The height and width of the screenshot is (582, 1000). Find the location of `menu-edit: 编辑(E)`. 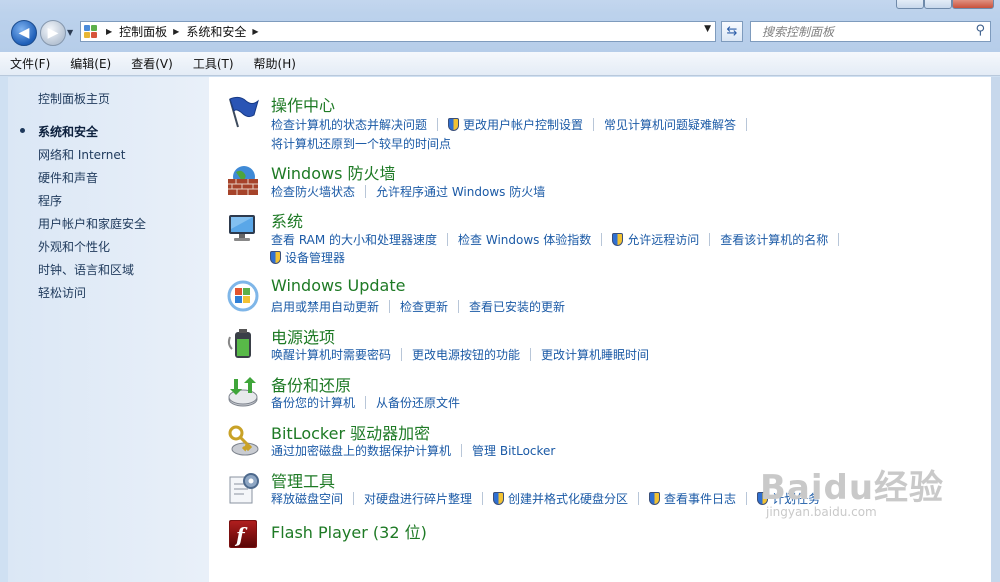

menu-edit: 编辑(E) is located at coordinates (90, 63).